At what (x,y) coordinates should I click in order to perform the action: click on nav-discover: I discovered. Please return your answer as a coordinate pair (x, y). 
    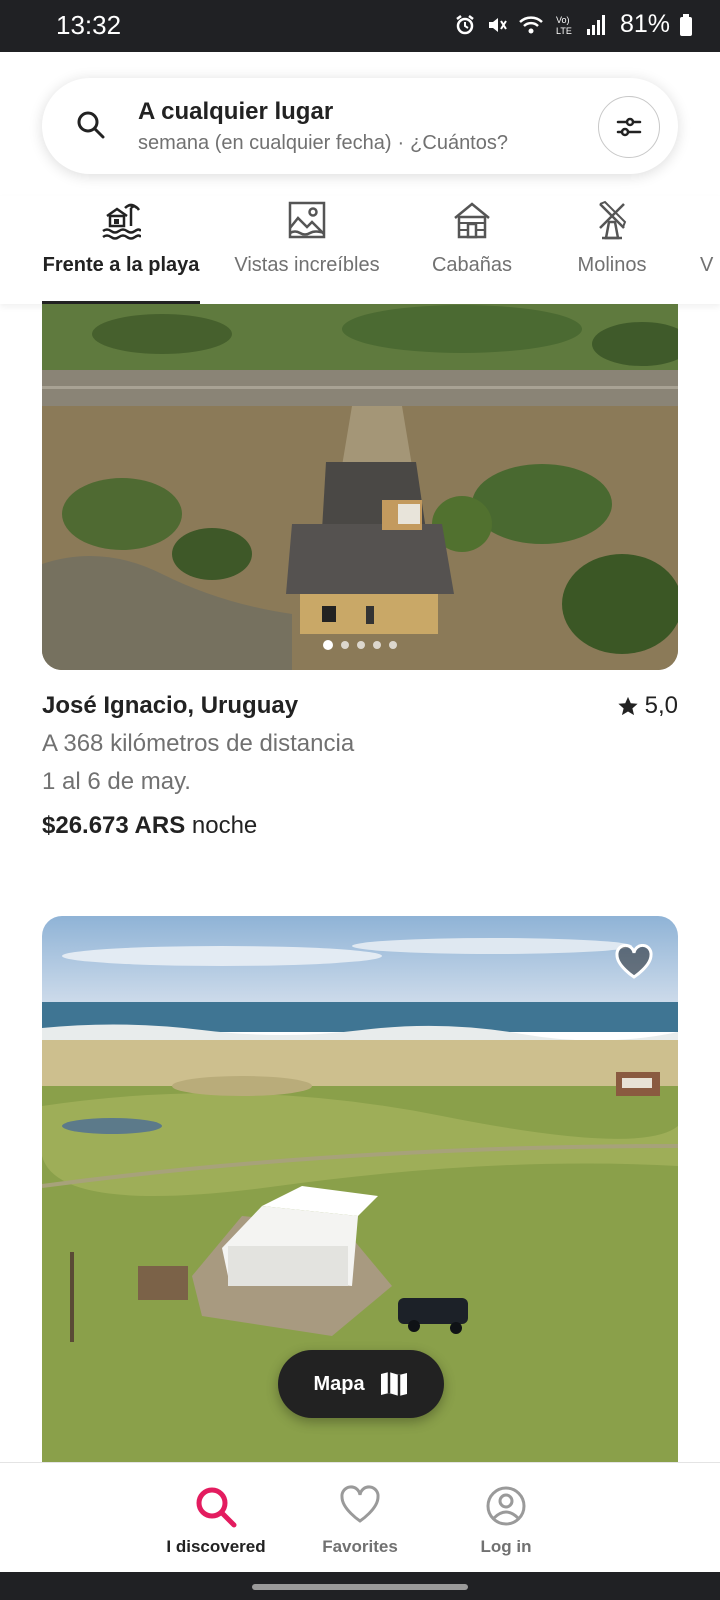
    Looking at the image, I should click on (216, 1518).